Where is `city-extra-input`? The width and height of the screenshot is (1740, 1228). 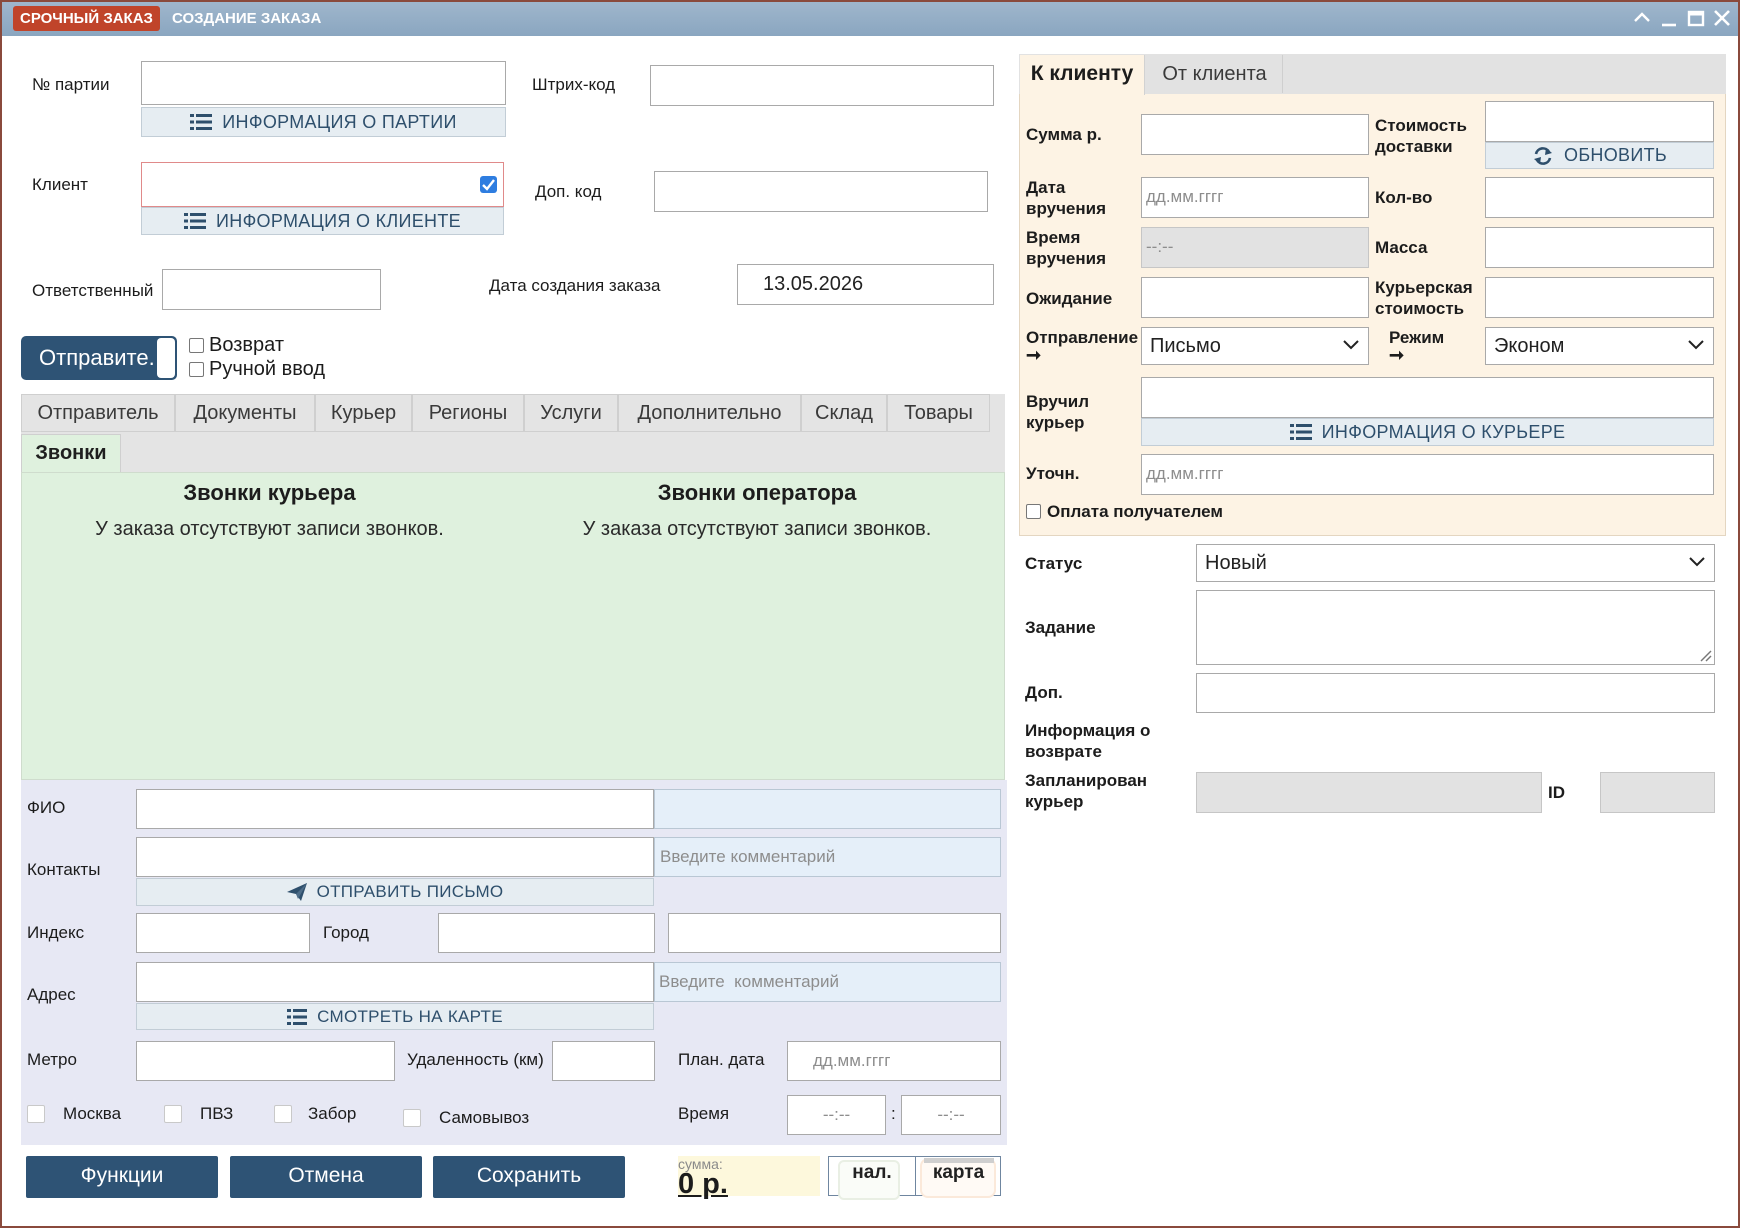
city-extra-input is located at coordinates (834, 933).